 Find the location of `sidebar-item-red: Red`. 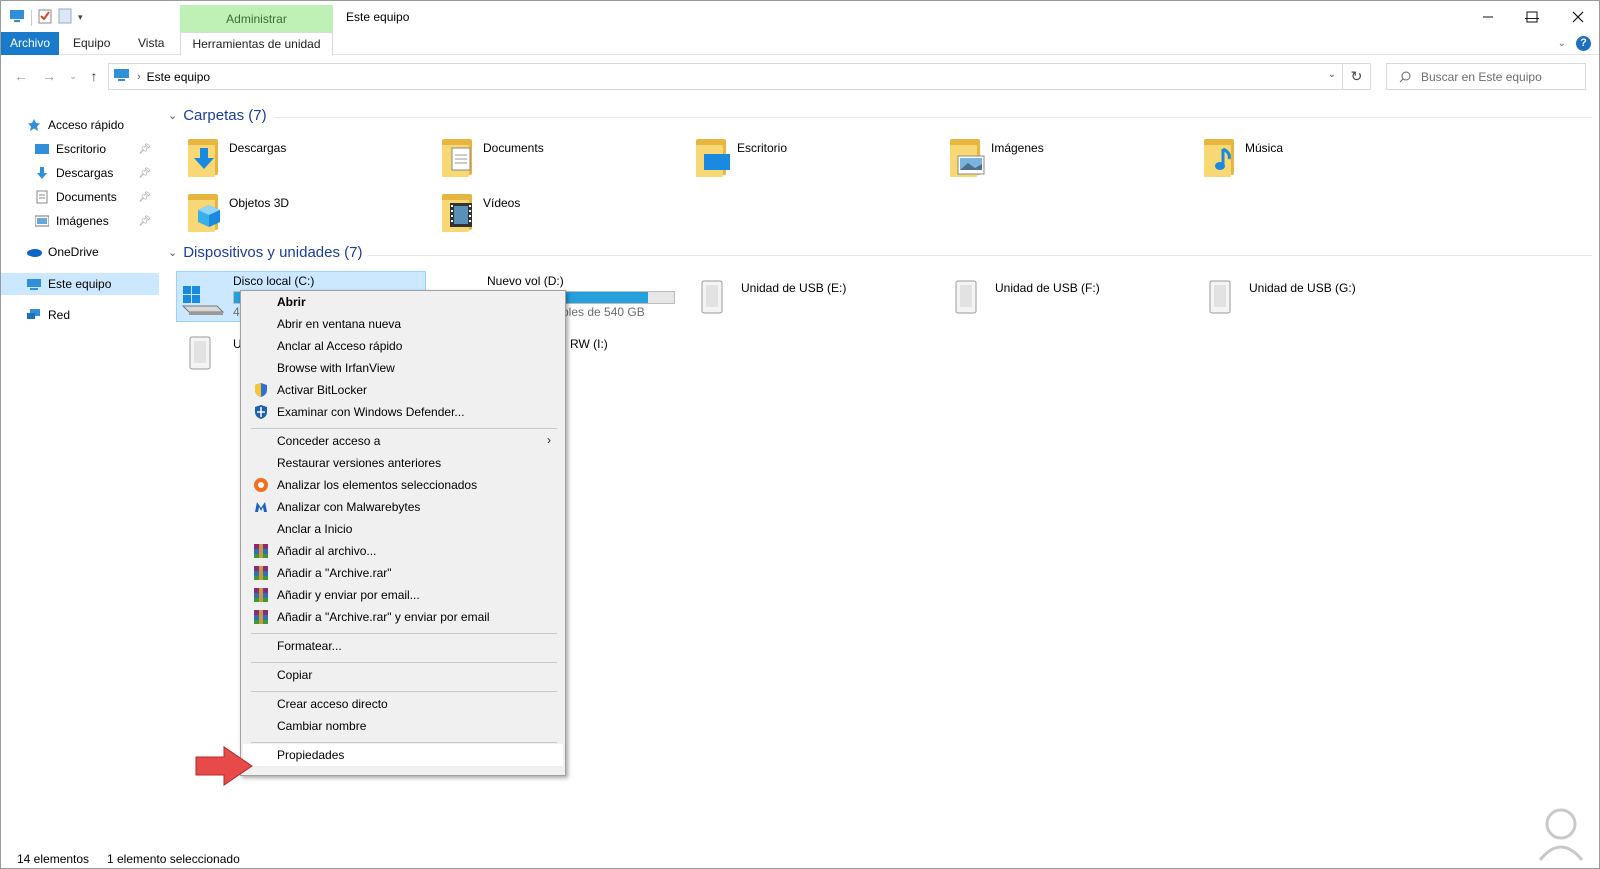

sidebar-item-red: Red is located at coordinates (80, 315).